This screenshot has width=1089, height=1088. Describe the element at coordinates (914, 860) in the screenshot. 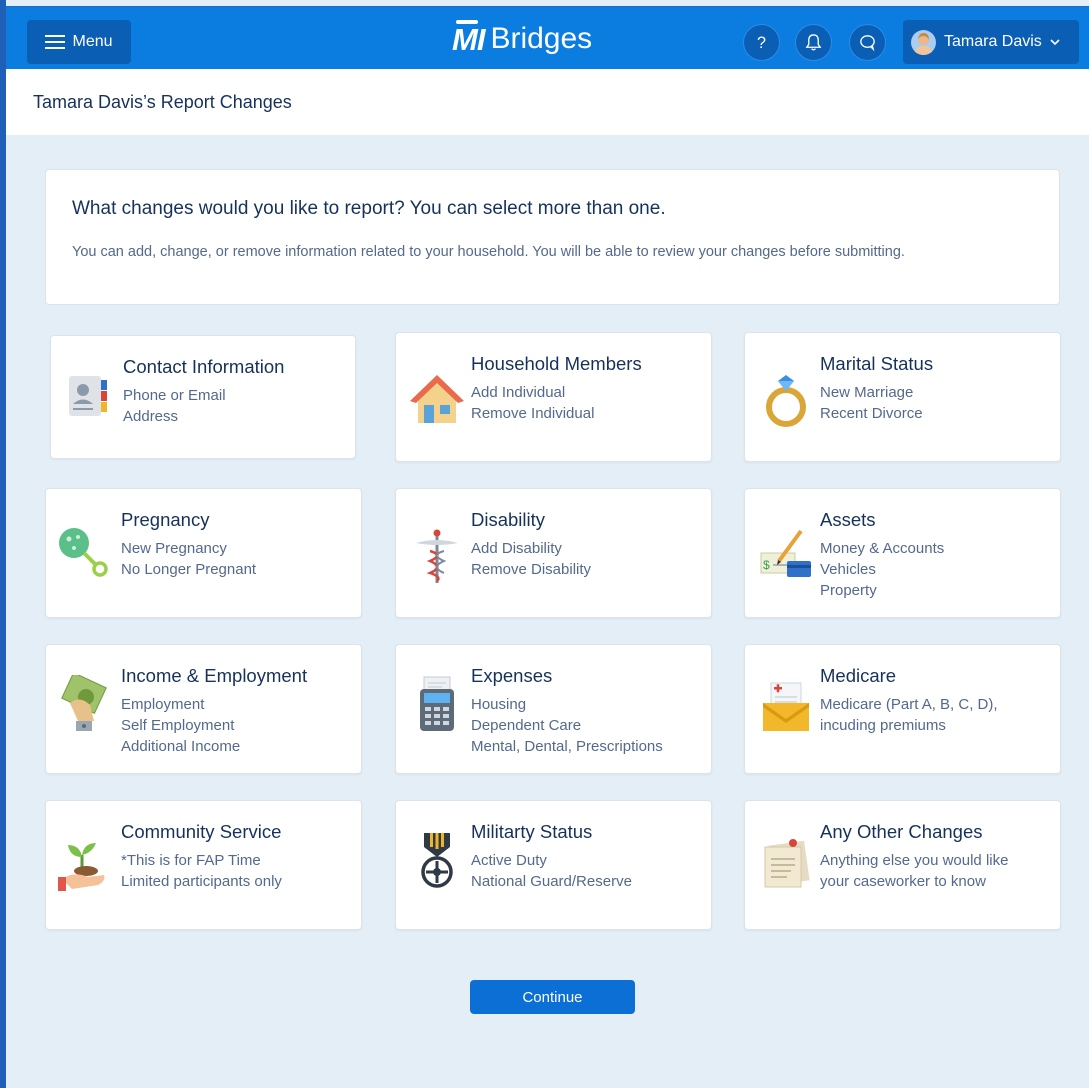

I see `card-line: Anything else you would like` at that location.